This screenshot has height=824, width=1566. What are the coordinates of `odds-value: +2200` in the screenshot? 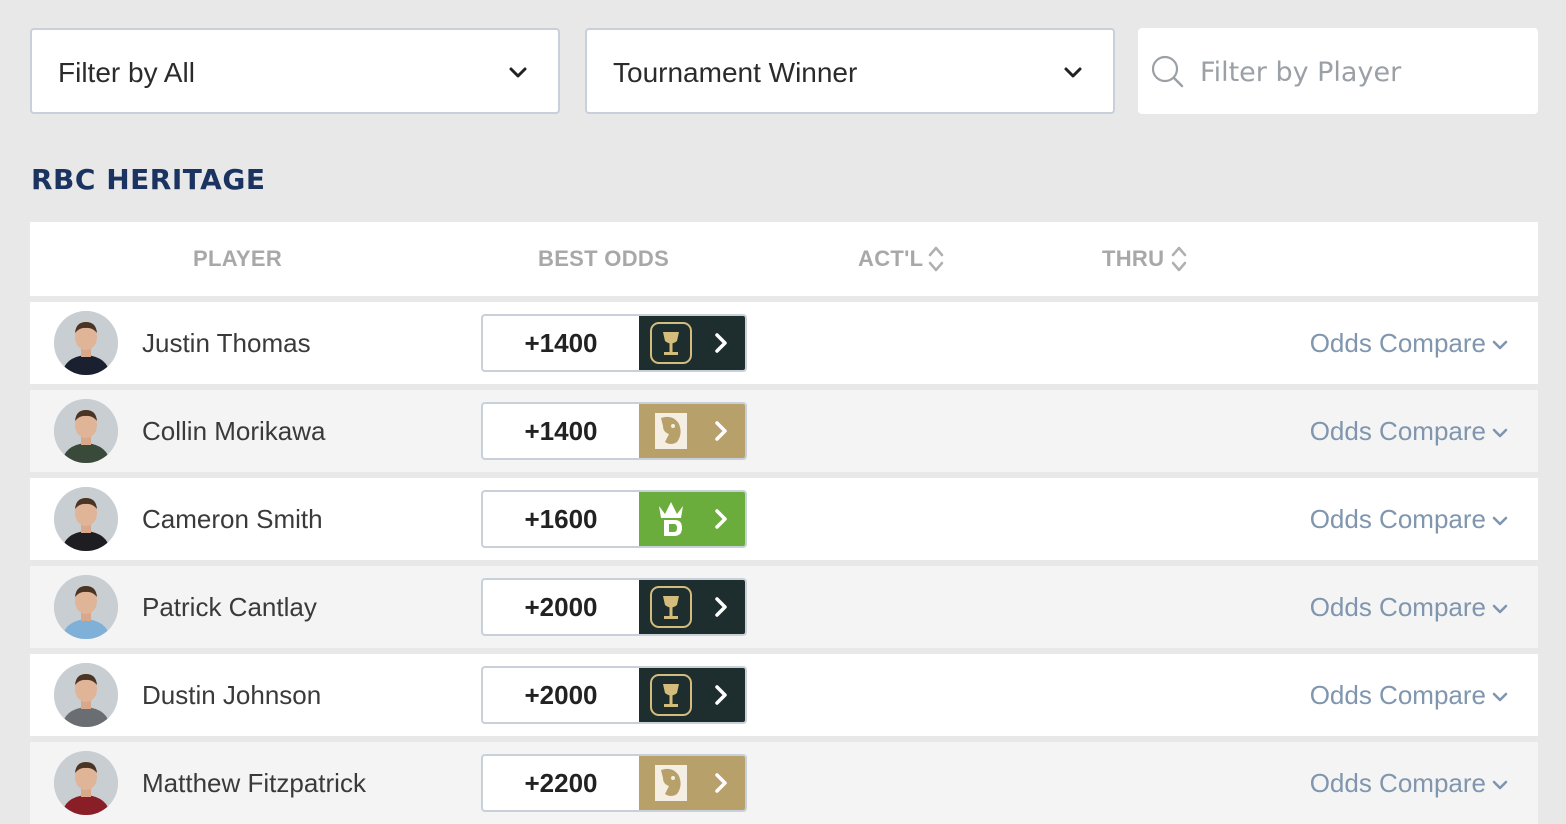 It's located at (561, 783).